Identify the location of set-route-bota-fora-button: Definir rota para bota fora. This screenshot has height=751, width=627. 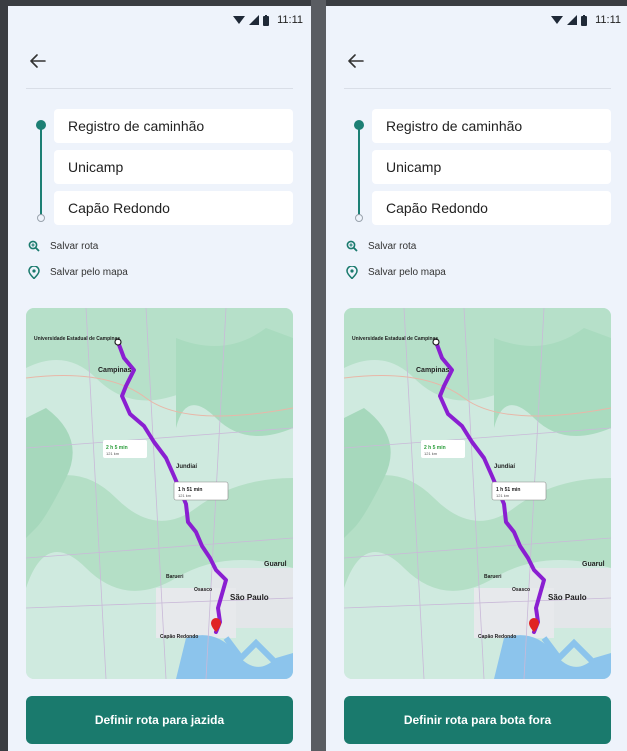
(477, 720).